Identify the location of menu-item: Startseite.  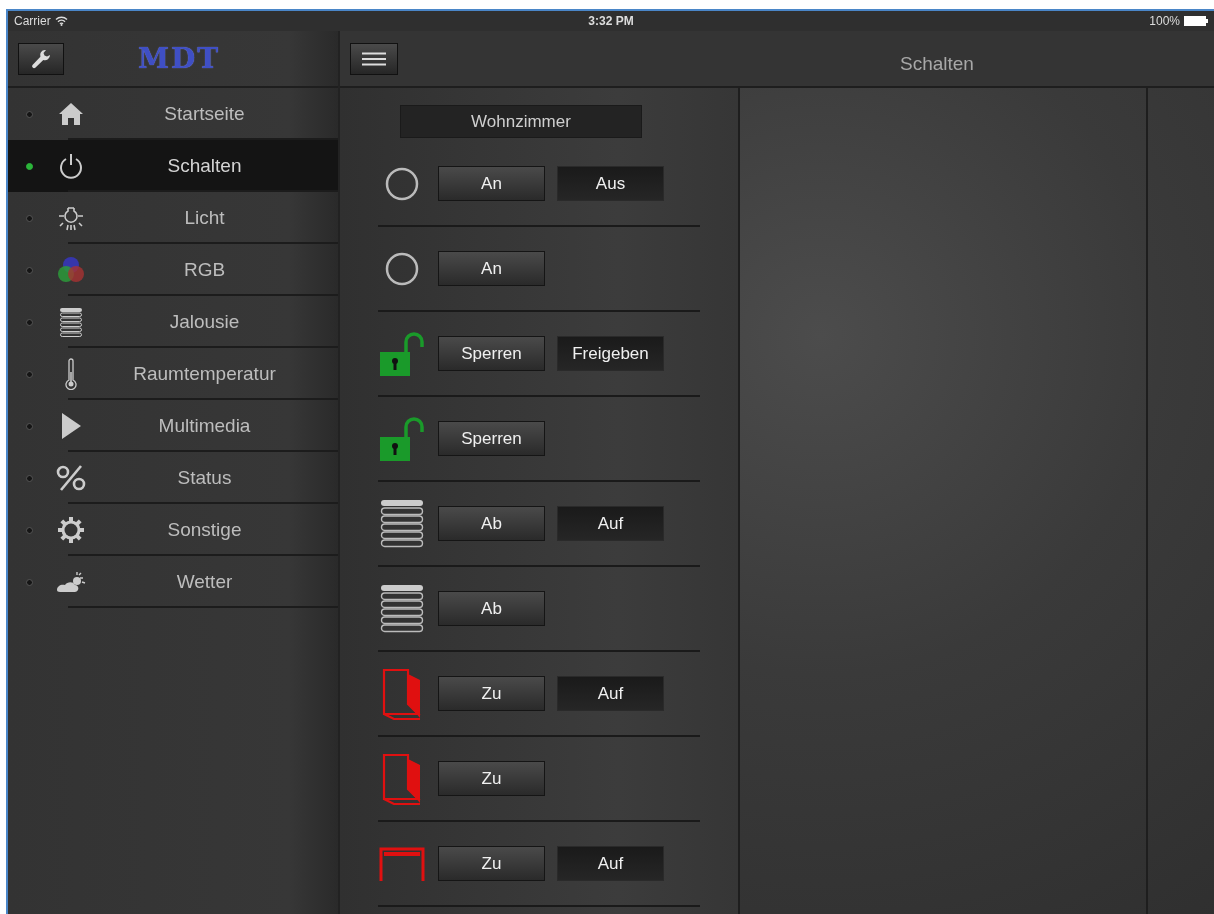
(173, 114).